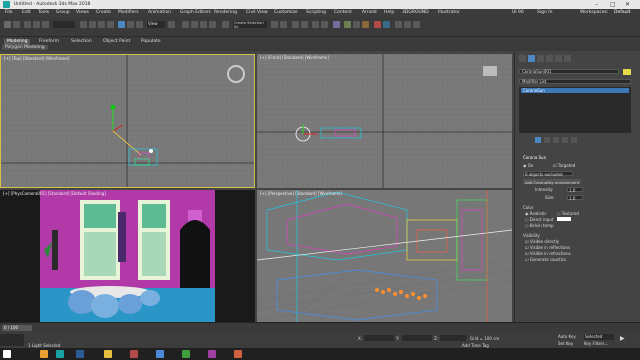 The image size is (640, 360). What do you see at coordinates (386, 24) in the screenshot?
I see `vray-icon` at bounding box center [386, 24].